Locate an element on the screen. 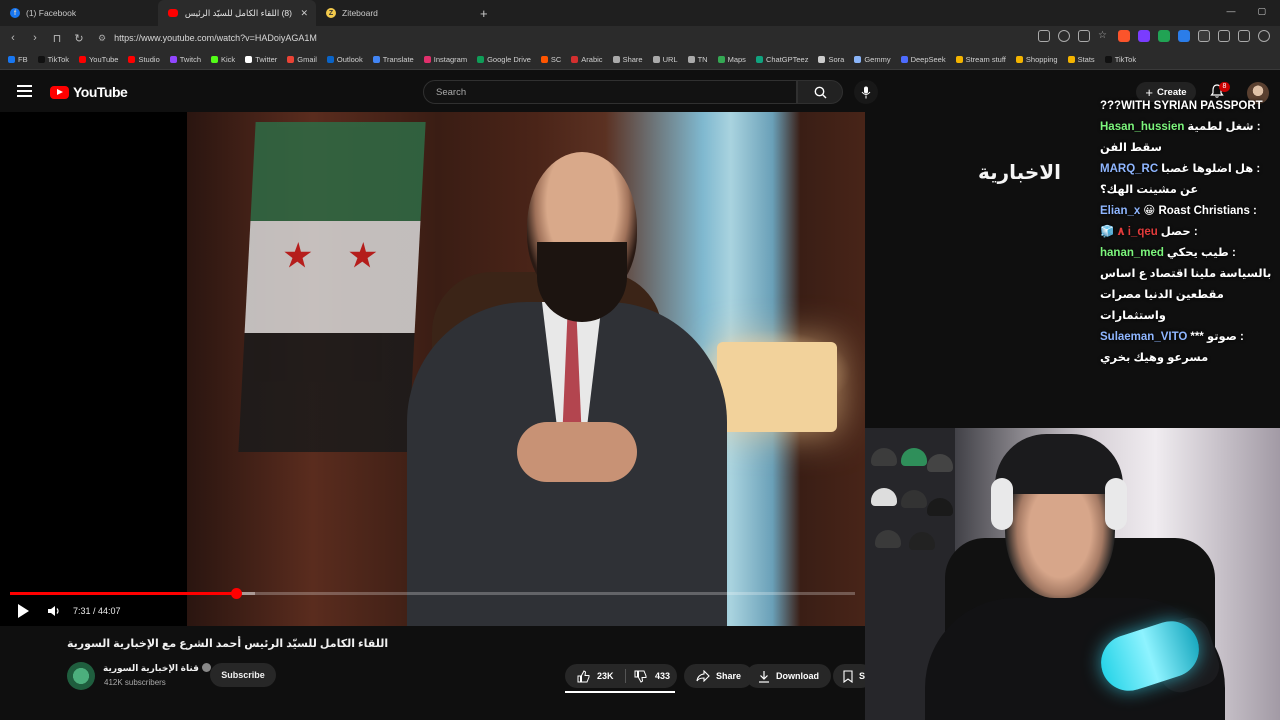 The image size is (1280, 720). bookmark-item: Arabic is located at coordinates (587, 59).